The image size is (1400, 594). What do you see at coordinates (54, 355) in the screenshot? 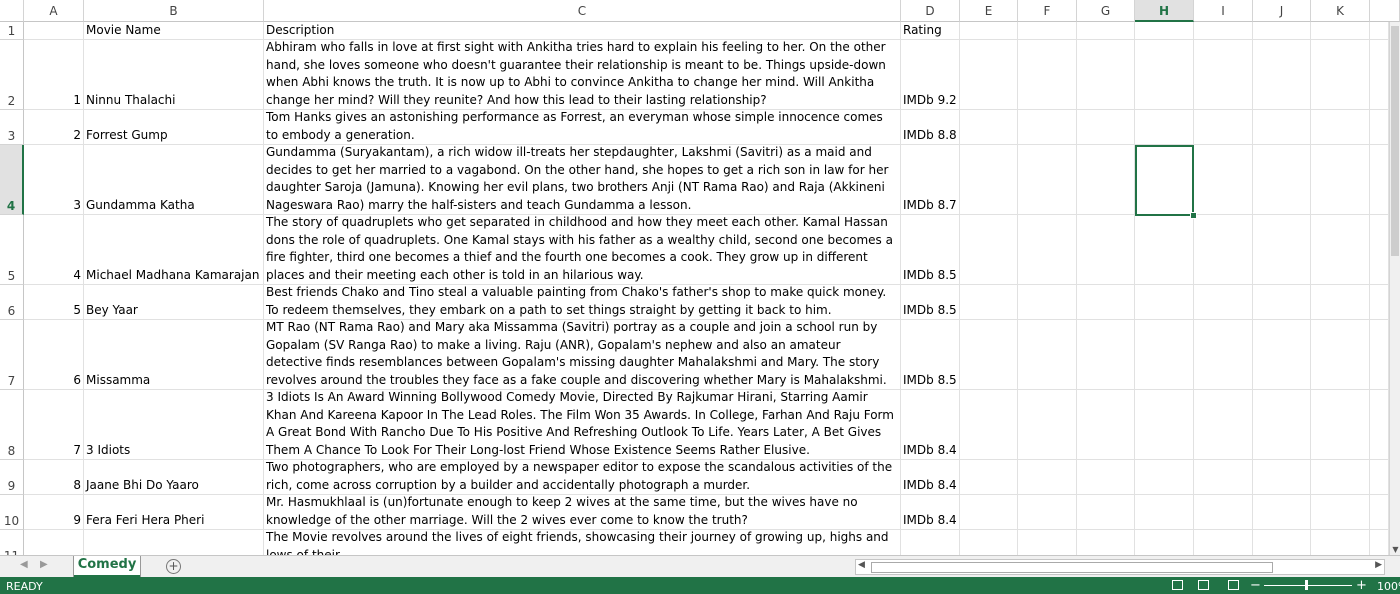
I see `cell-a7: 6` at bounding box center [54, 355].